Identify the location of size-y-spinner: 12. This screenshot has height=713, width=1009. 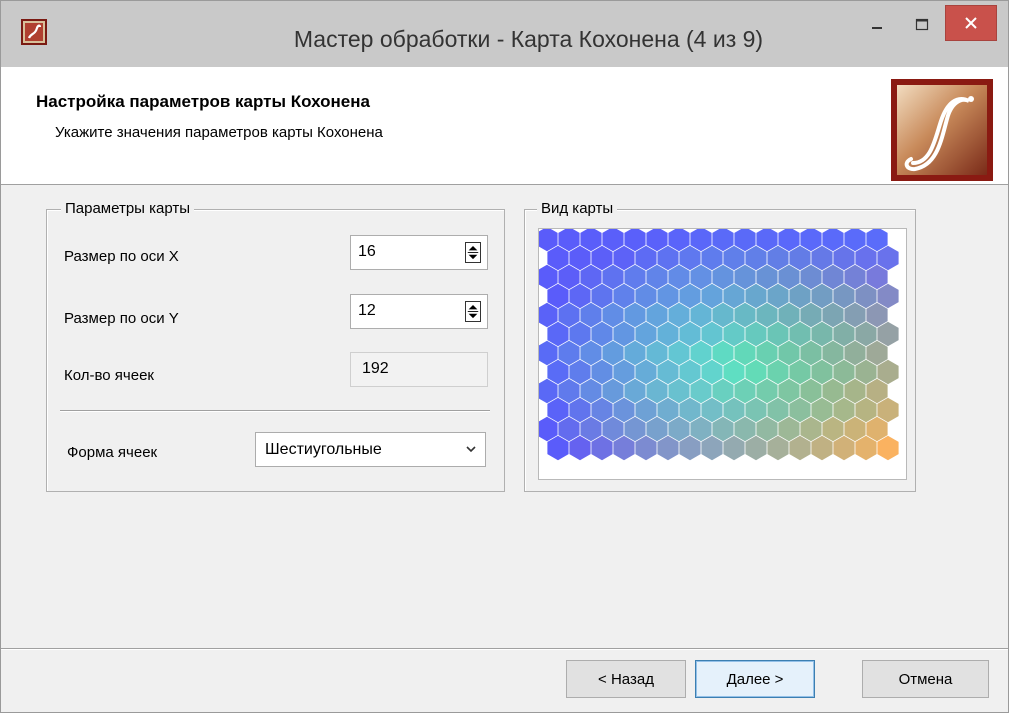
(419, 311).